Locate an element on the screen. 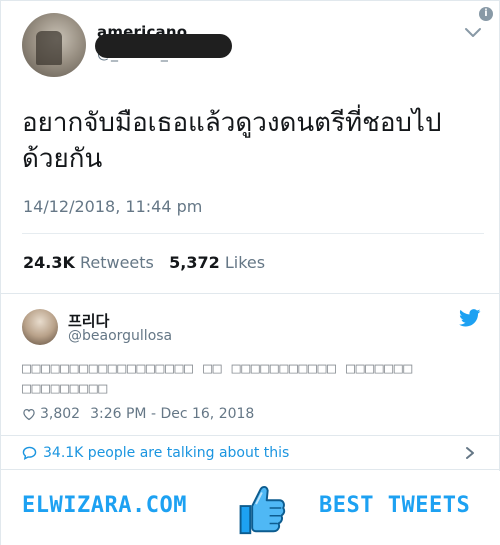  reply-meta: 3,802 3:26 PM - Dec 16, 2018 is located at coordinates (138, 414).